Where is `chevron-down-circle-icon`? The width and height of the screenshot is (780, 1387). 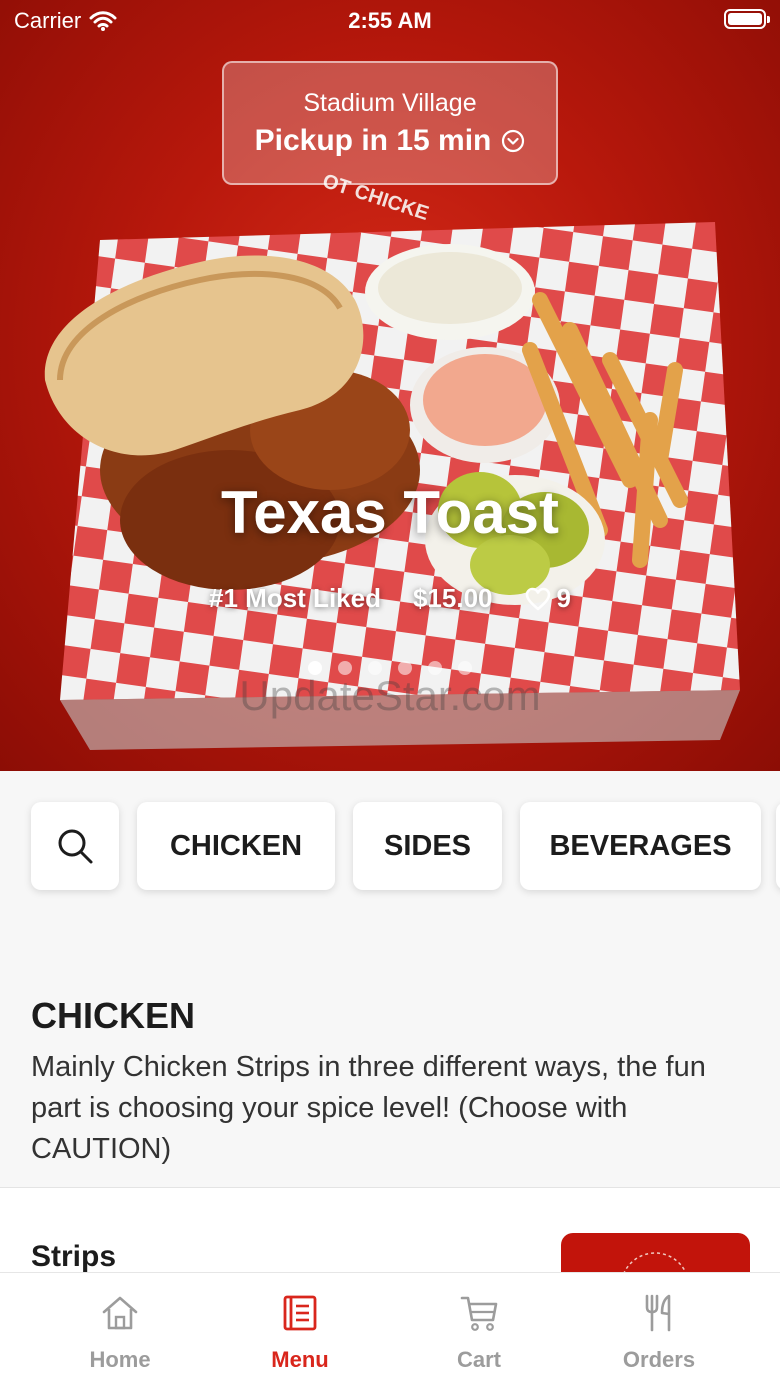
chevron-down-circle-icon is located at coordinates (513, 141).